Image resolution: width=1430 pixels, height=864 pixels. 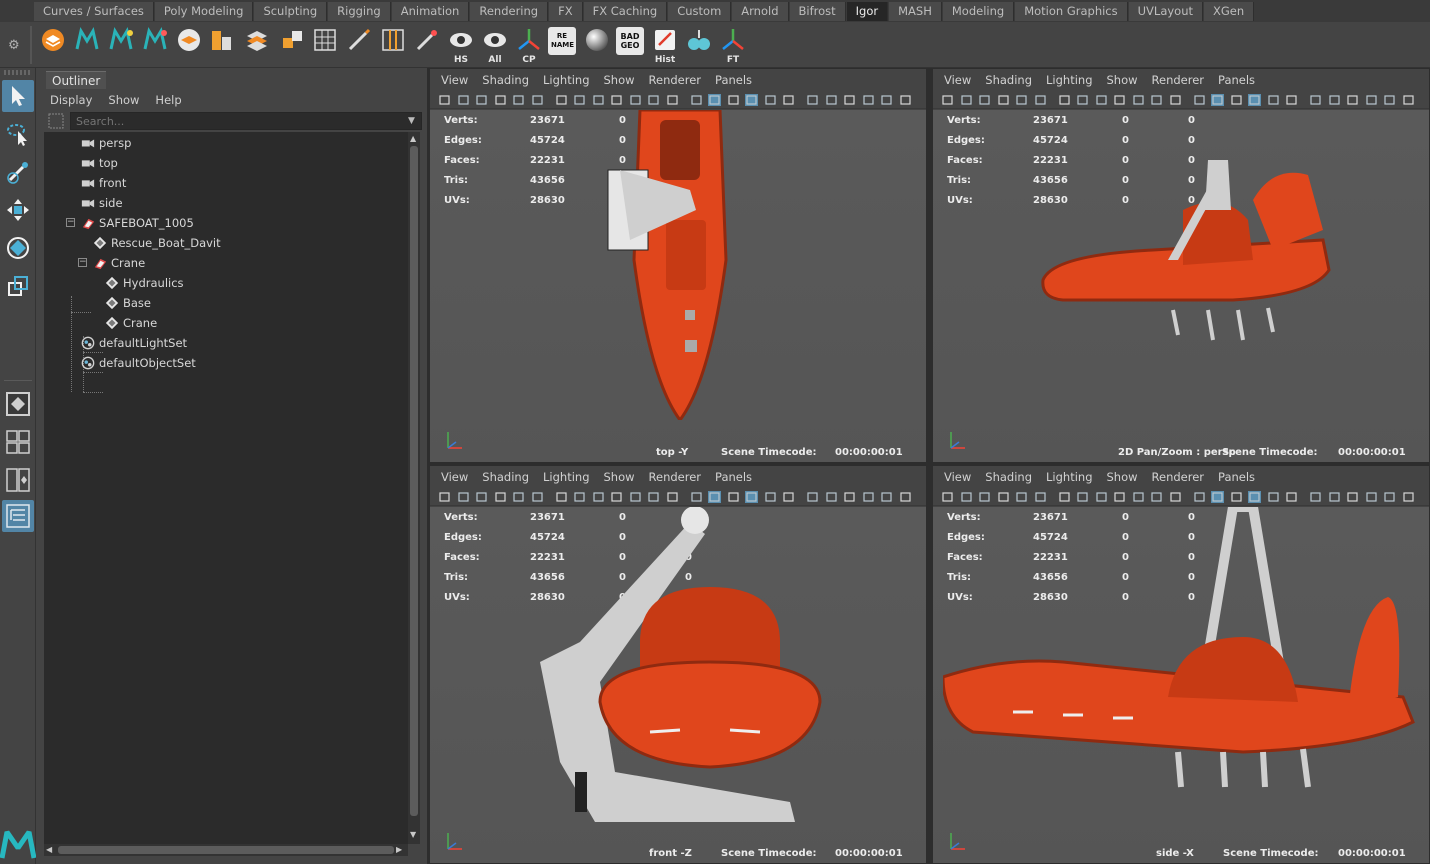 What do you see at coordinates (18, 516) in the screenshot?
I see `outliner-layout-icon` at bounding box center [18, 516].